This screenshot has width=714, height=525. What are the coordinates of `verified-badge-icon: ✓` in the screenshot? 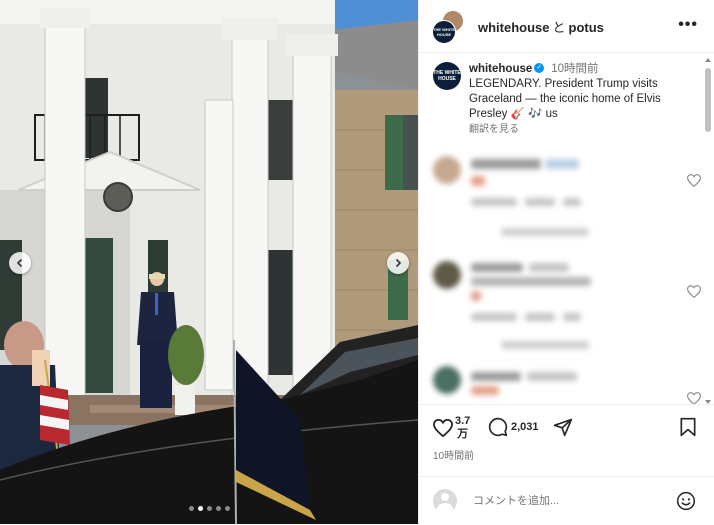 It's located at (539, 67).